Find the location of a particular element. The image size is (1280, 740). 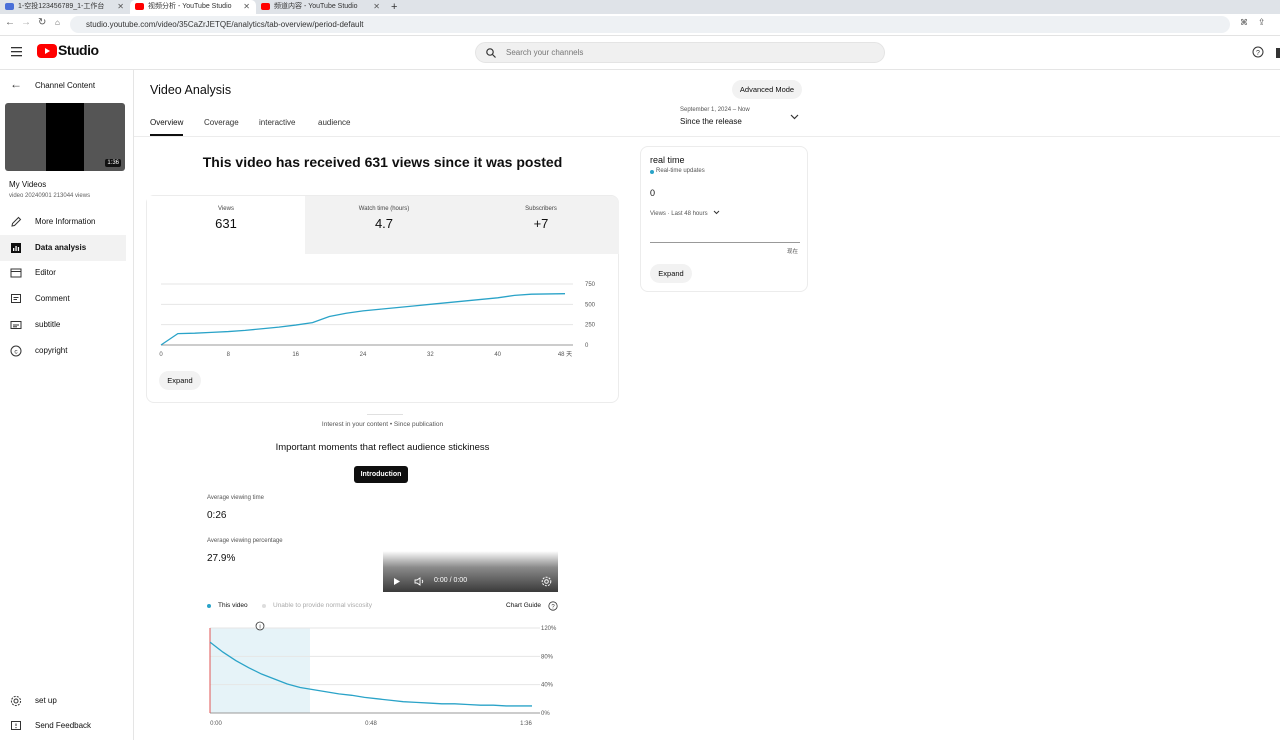

avg-view-pct: 27.9% is located at coordinates (221, 558).